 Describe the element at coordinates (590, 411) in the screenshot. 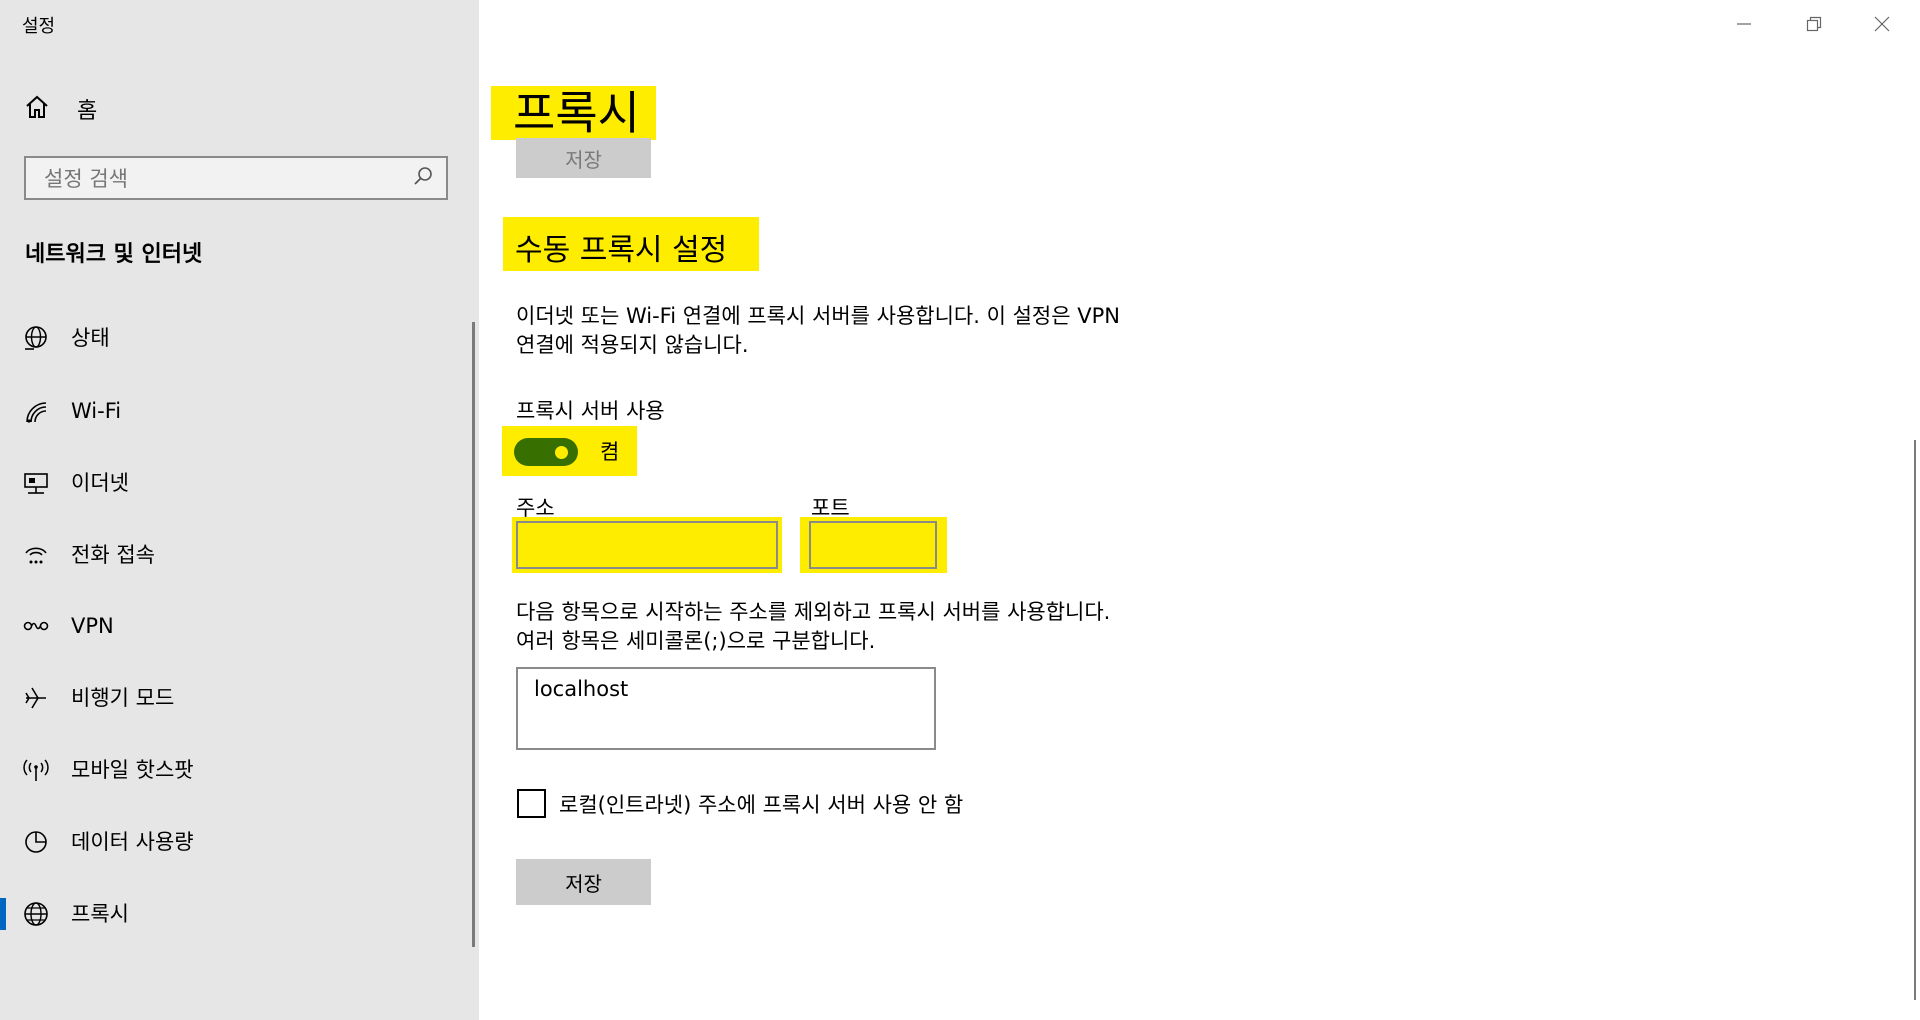

I see `use-proxy-label: 프록시 서버 사용` at that location.